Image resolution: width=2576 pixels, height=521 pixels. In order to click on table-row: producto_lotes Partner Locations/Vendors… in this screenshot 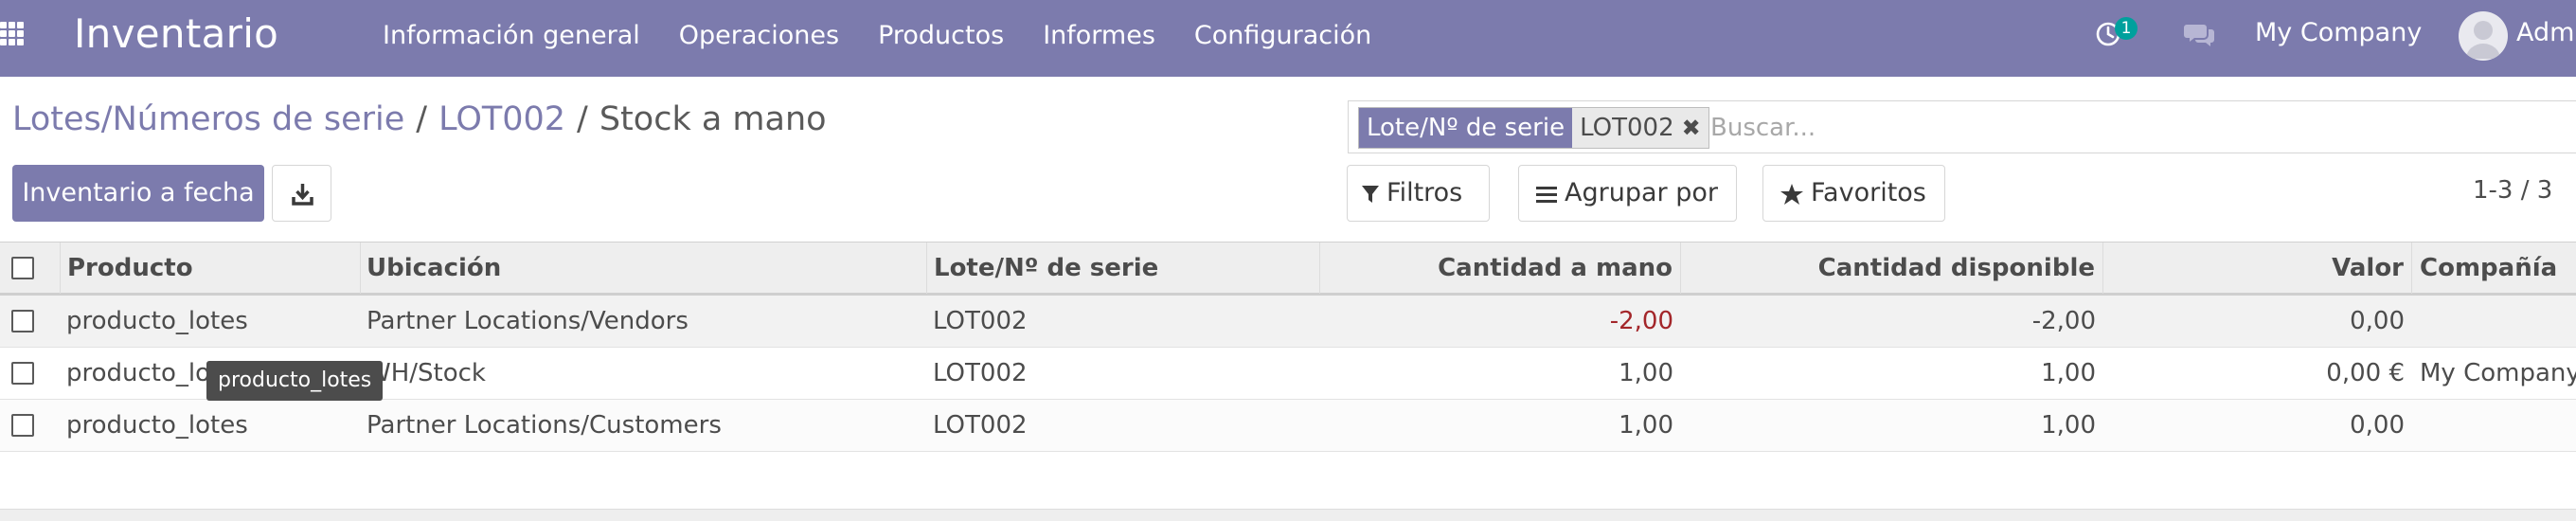, I will do `click(1288, 322)`.